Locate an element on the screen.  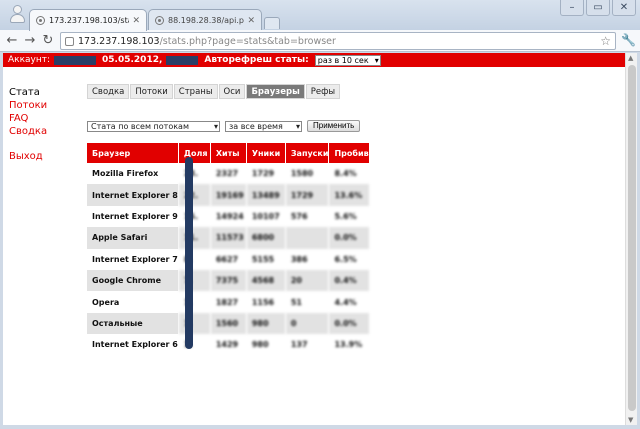
table-cell: 980 is located at coordinates (266, 323).